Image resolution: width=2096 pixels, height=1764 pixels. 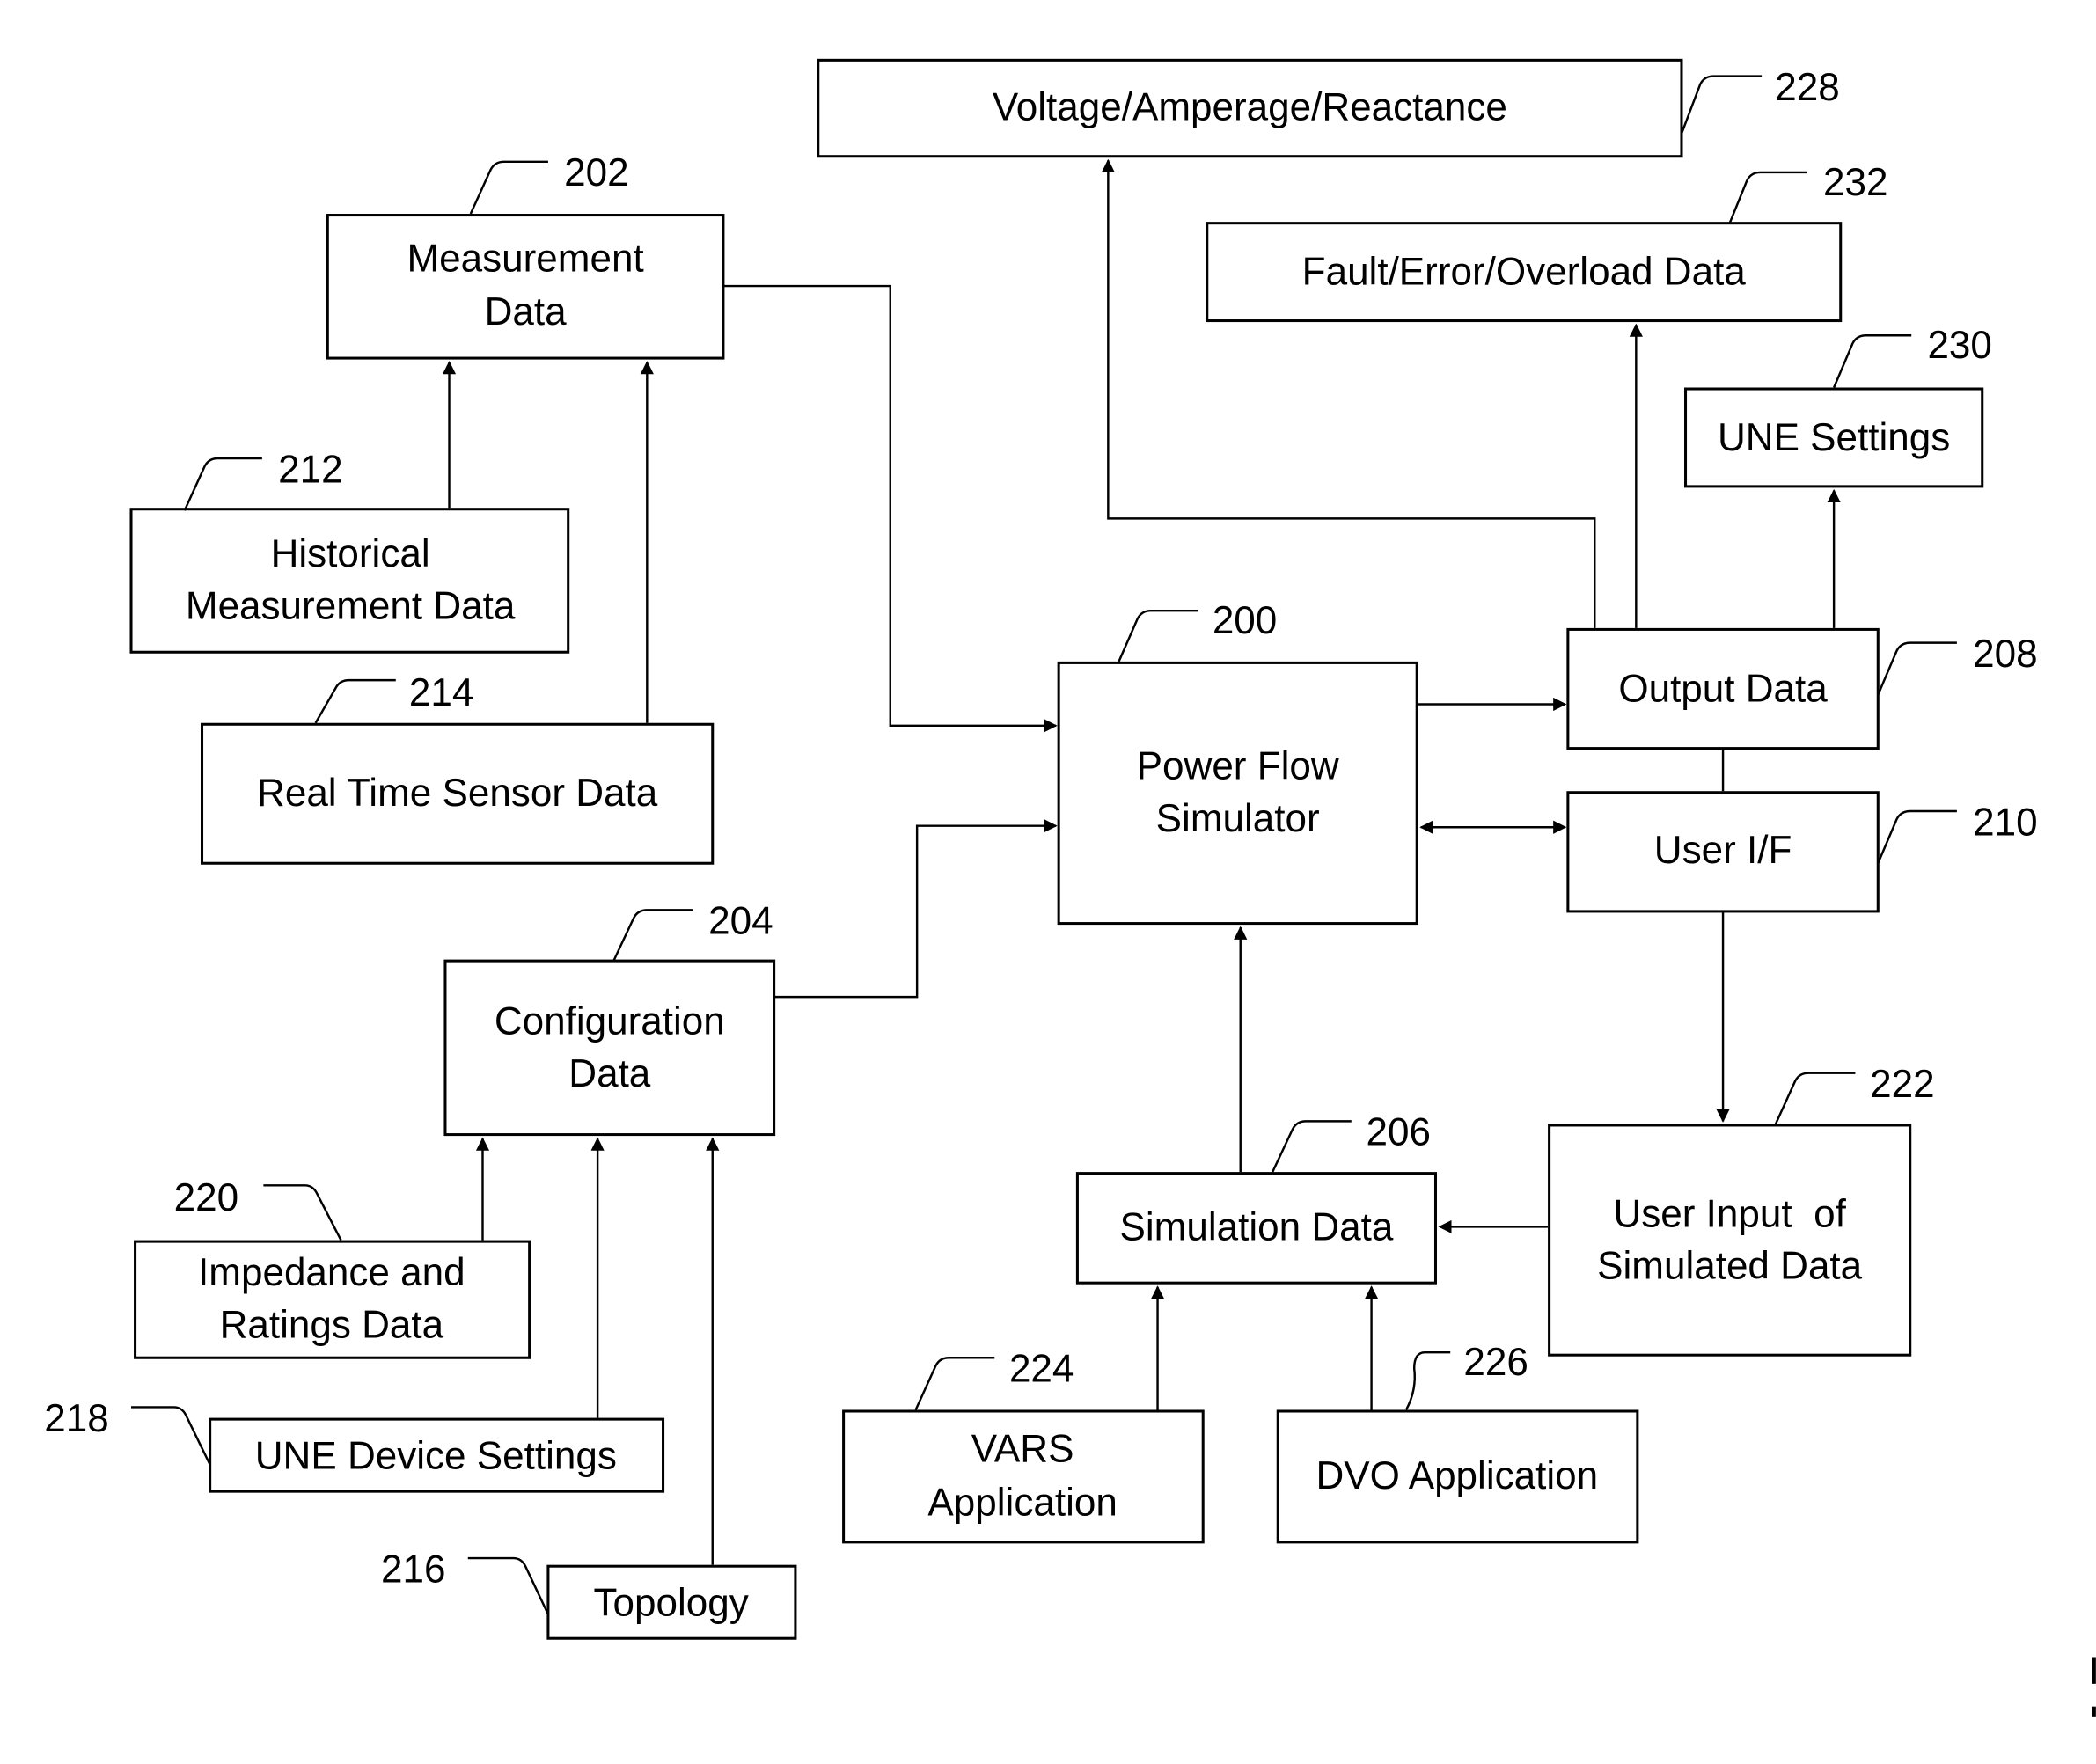 What do you see at coordinates (206, 1197) in the screenshot?
I see `ref-220: 220` at bounding box center [206, 1197].